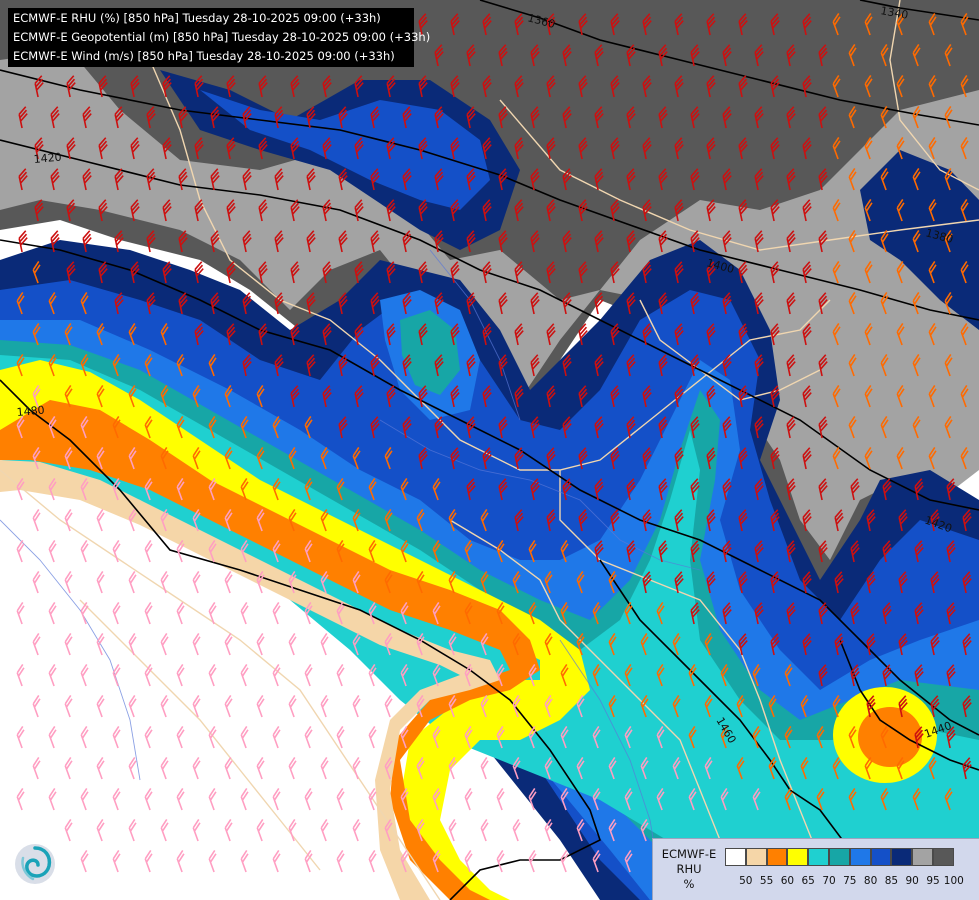 This screenshot has width=979, height=900. I want to click on legend-tick-label: 50, so click(746, 881).